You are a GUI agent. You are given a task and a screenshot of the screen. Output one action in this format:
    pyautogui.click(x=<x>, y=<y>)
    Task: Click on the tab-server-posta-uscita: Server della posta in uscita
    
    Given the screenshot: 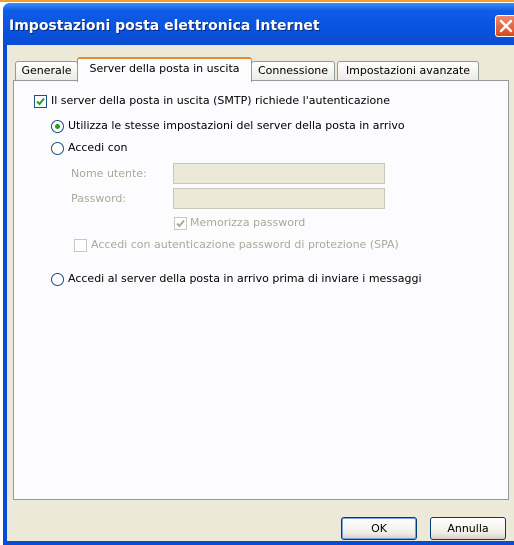 What is the action you would take?
    pyautogui.click(x=164, y=69)
    